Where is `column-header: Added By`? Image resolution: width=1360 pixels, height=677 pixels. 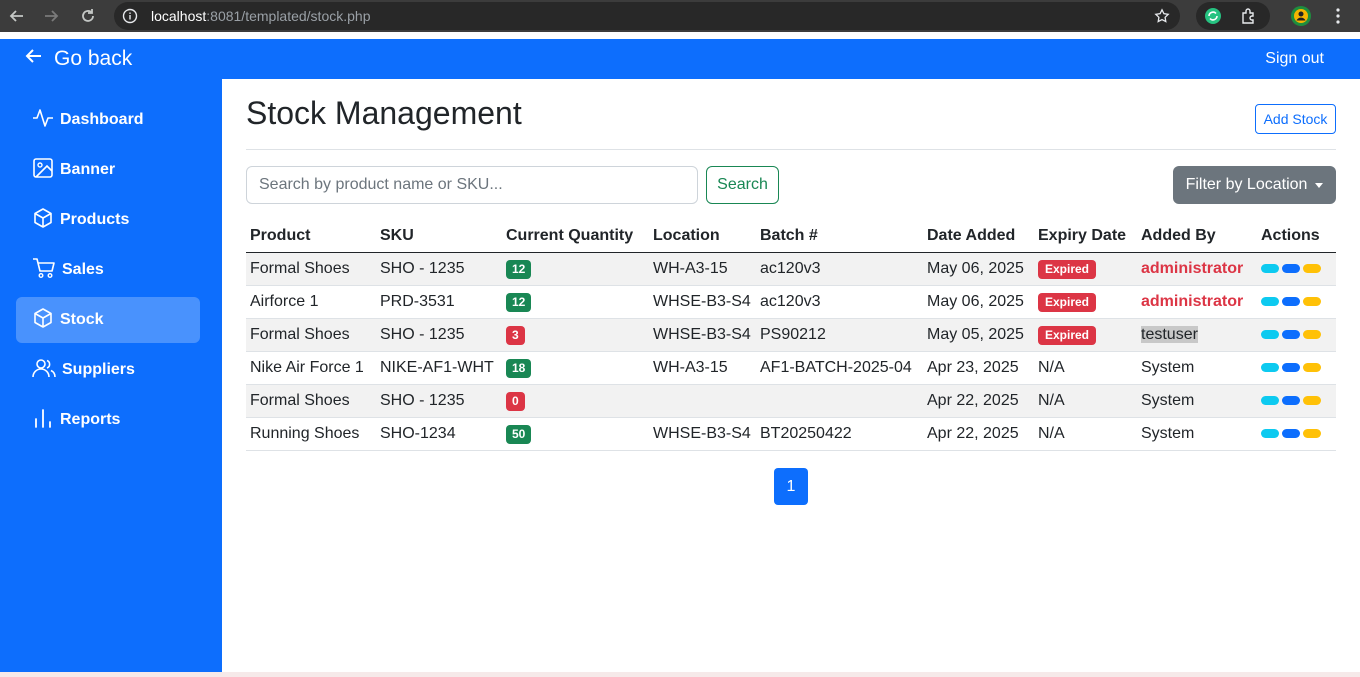
column-header: Added By is located at coordinates (1197, 236).